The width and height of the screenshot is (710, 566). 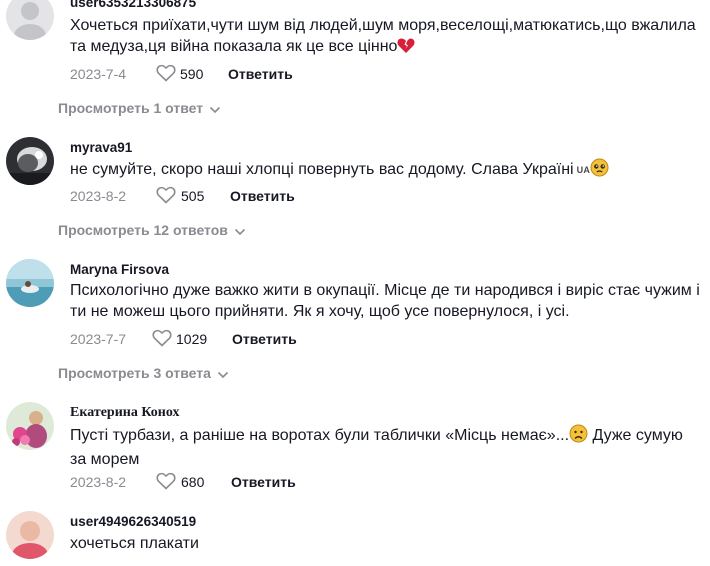 I want to click on view-replies-label: Просмотреть 1 ответ, so click(x=131, y=108).